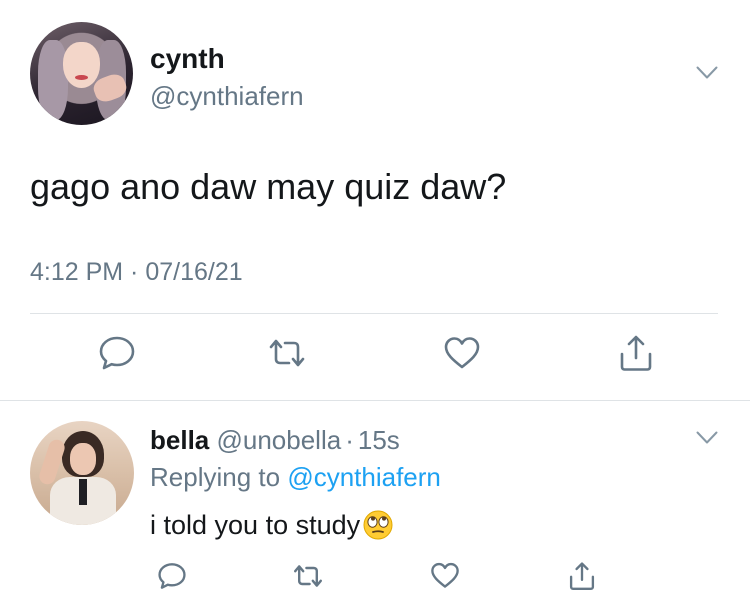 Image resolution: width=750 pixels, height=613 pixels. I want to click on replying-to-label: Replying to, so click(215, 477).